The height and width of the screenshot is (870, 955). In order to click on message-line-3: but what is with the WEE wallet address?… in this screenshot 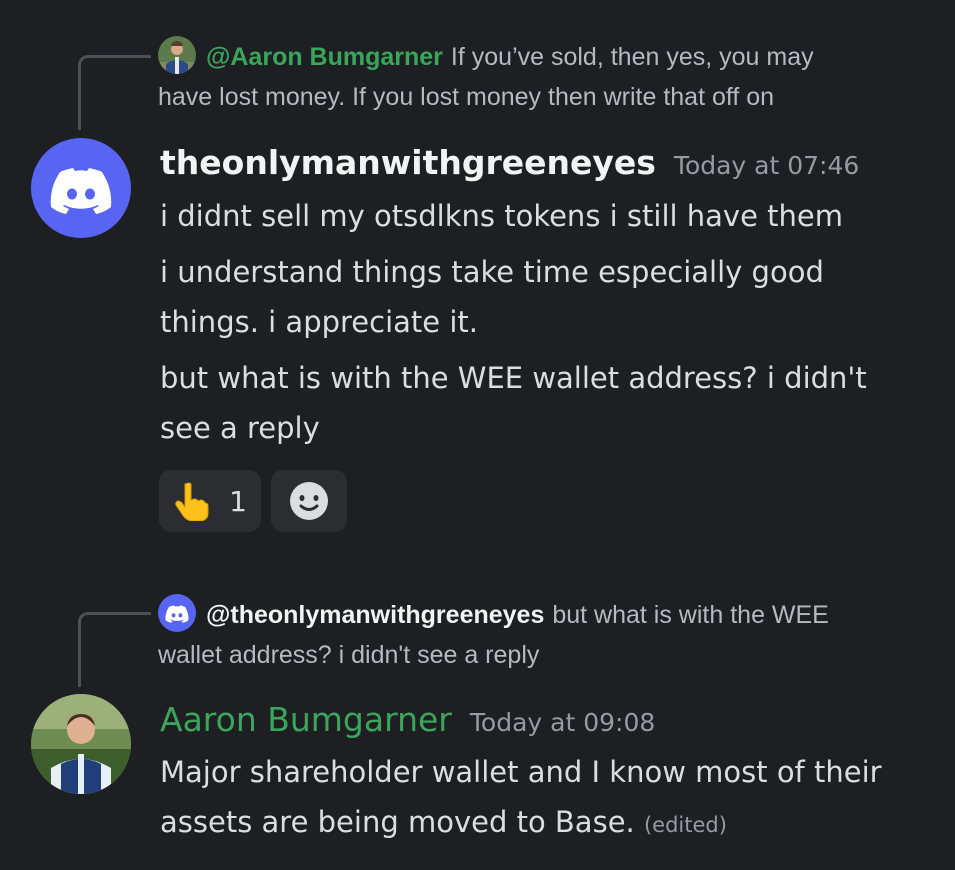, I will do `click(513, 403)`.